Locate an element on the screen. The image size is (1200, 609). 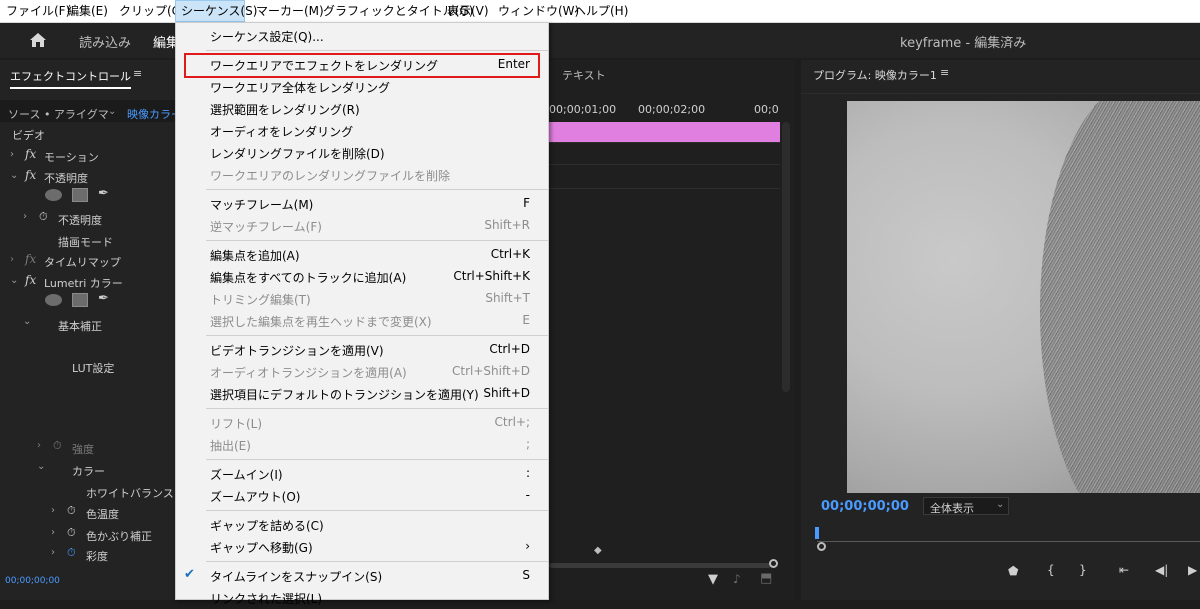
tab-import: 読み込み is located at coordinates (105, 41).